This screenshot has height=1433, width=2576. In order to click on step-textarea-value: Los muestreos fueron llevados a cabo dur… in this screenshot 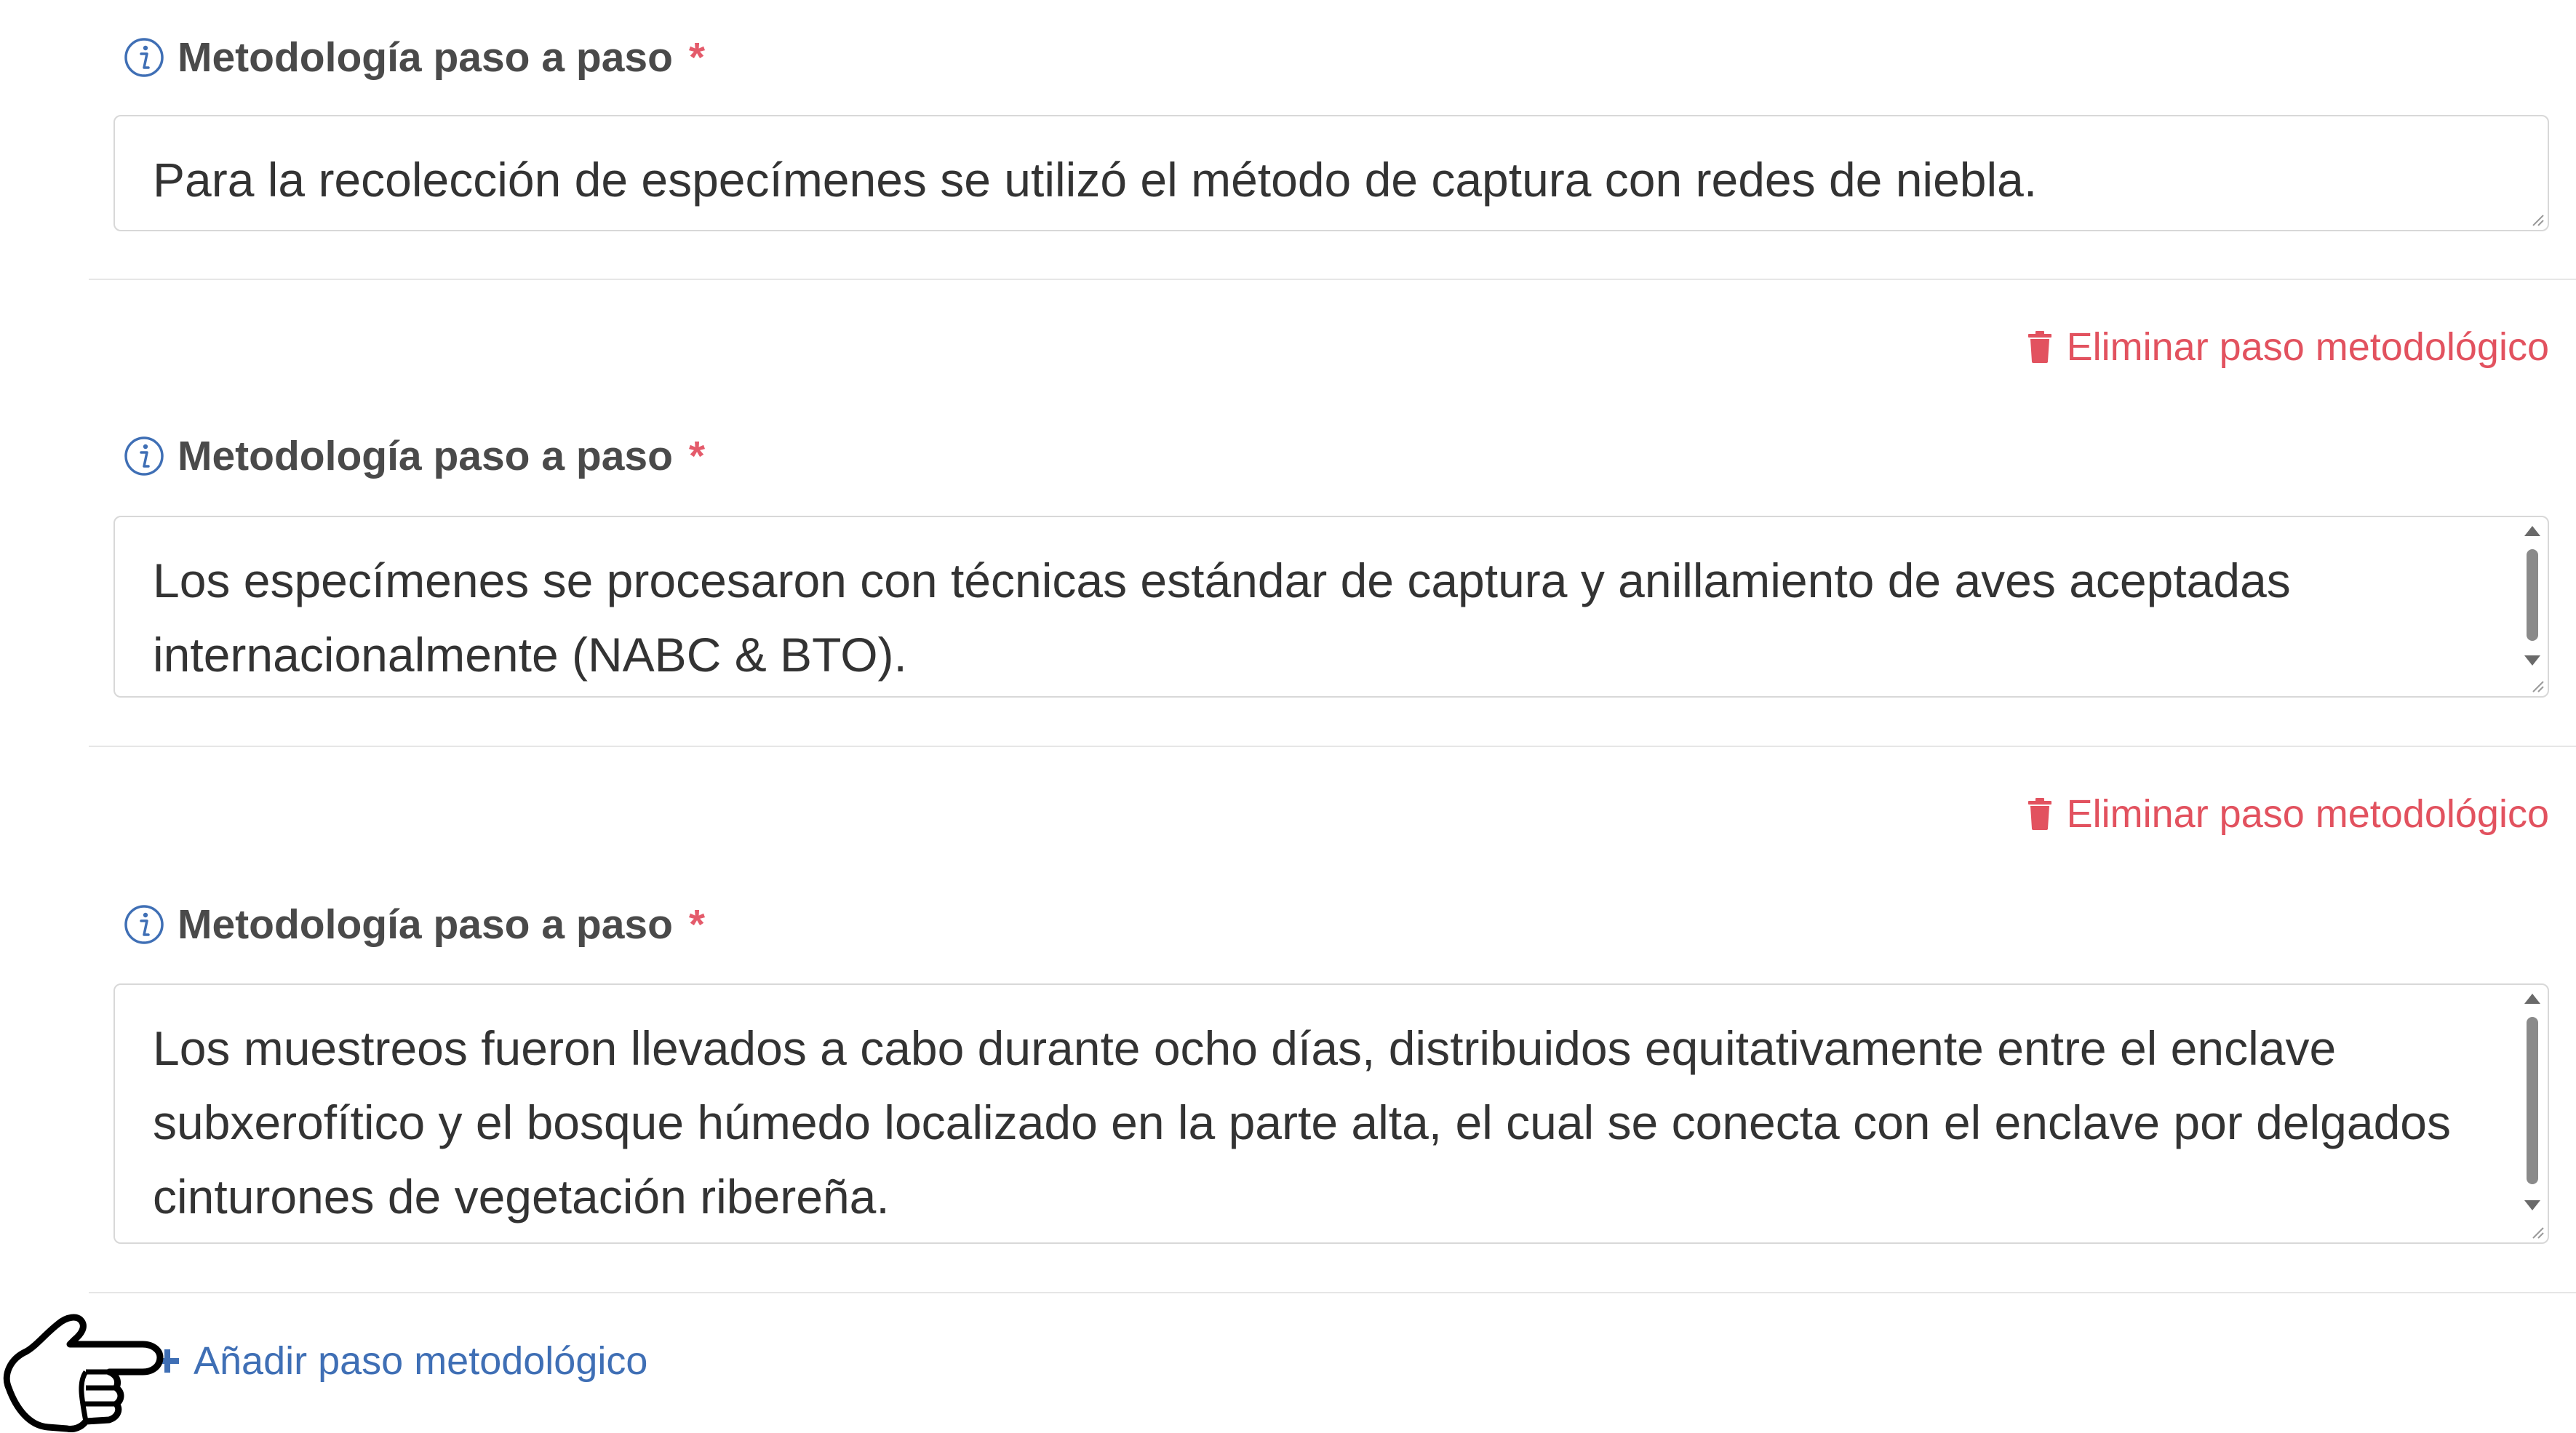, I will do `click(1302, 1122)`.